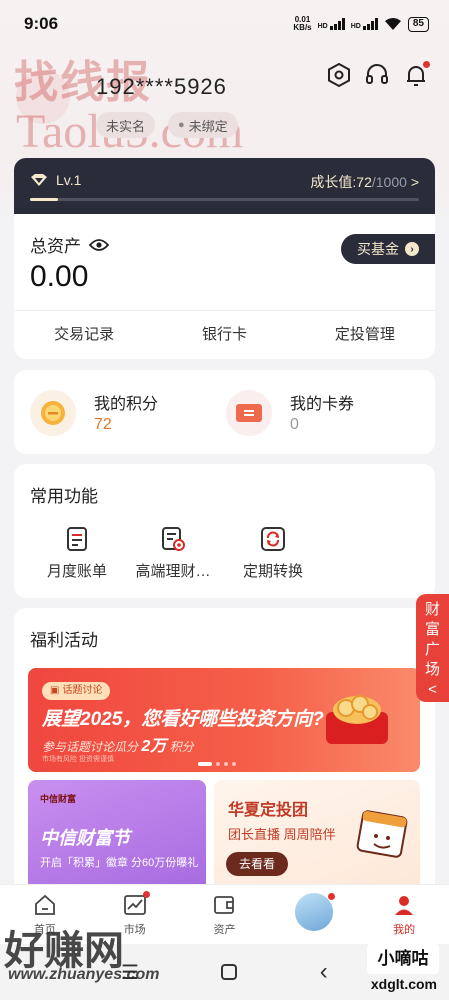  What do you see at coordinates (64, 640) in the screenshot?
I see `welfare-title: 福利活动` at bounding box center [64, 640].